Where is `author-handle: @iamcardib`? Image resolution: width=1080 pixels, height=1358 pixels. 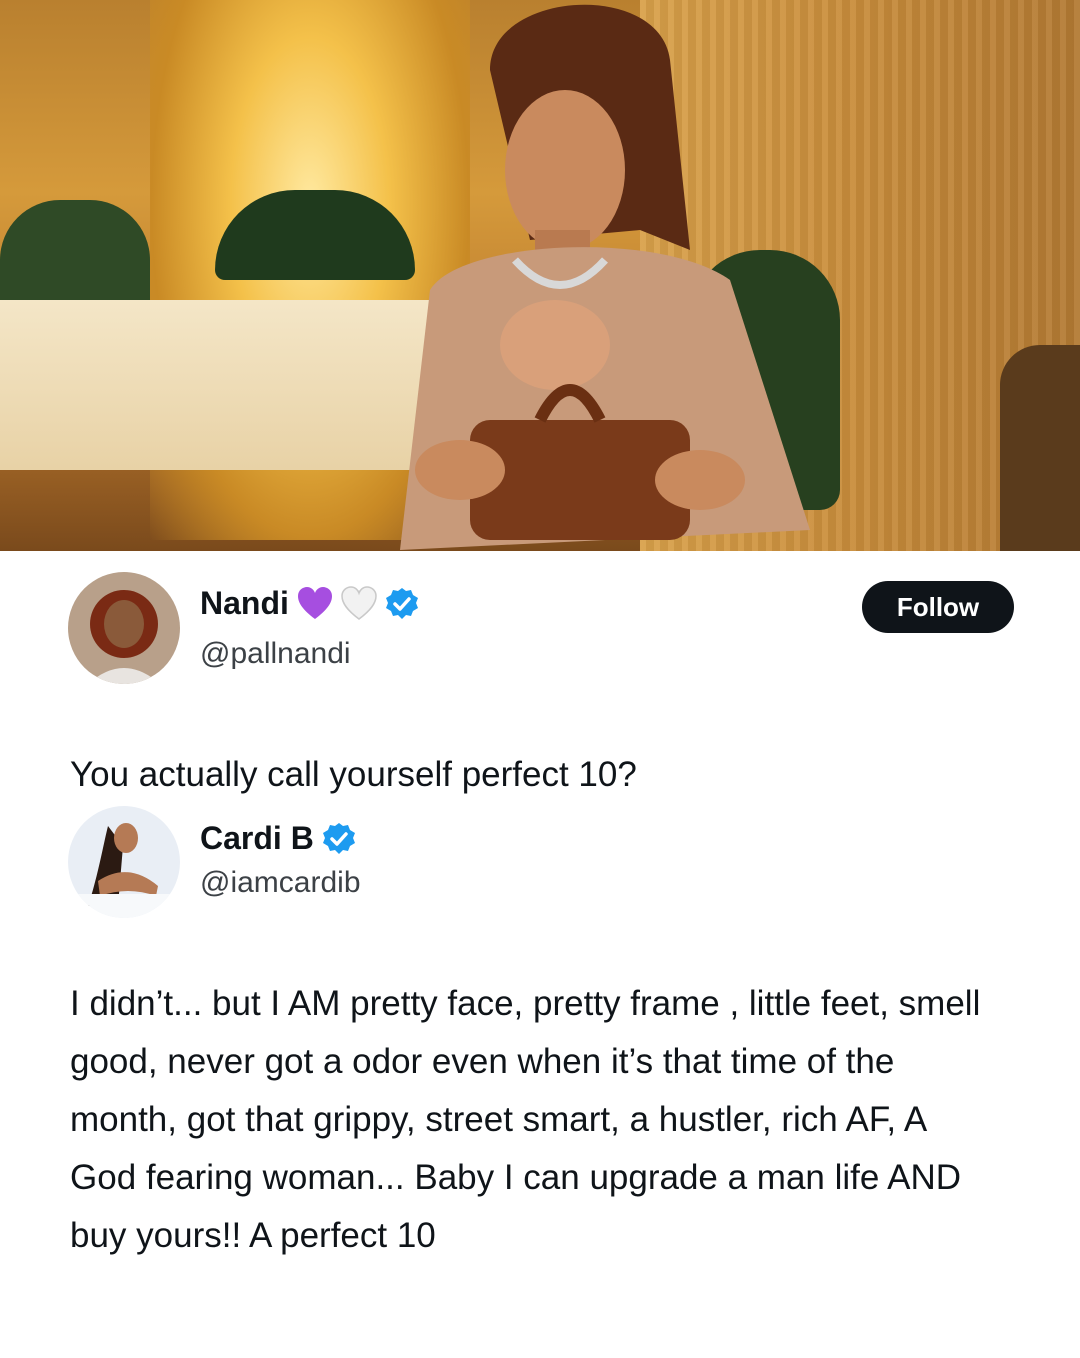
author-handle: @iamcardib is located at coordinates (280, 883).